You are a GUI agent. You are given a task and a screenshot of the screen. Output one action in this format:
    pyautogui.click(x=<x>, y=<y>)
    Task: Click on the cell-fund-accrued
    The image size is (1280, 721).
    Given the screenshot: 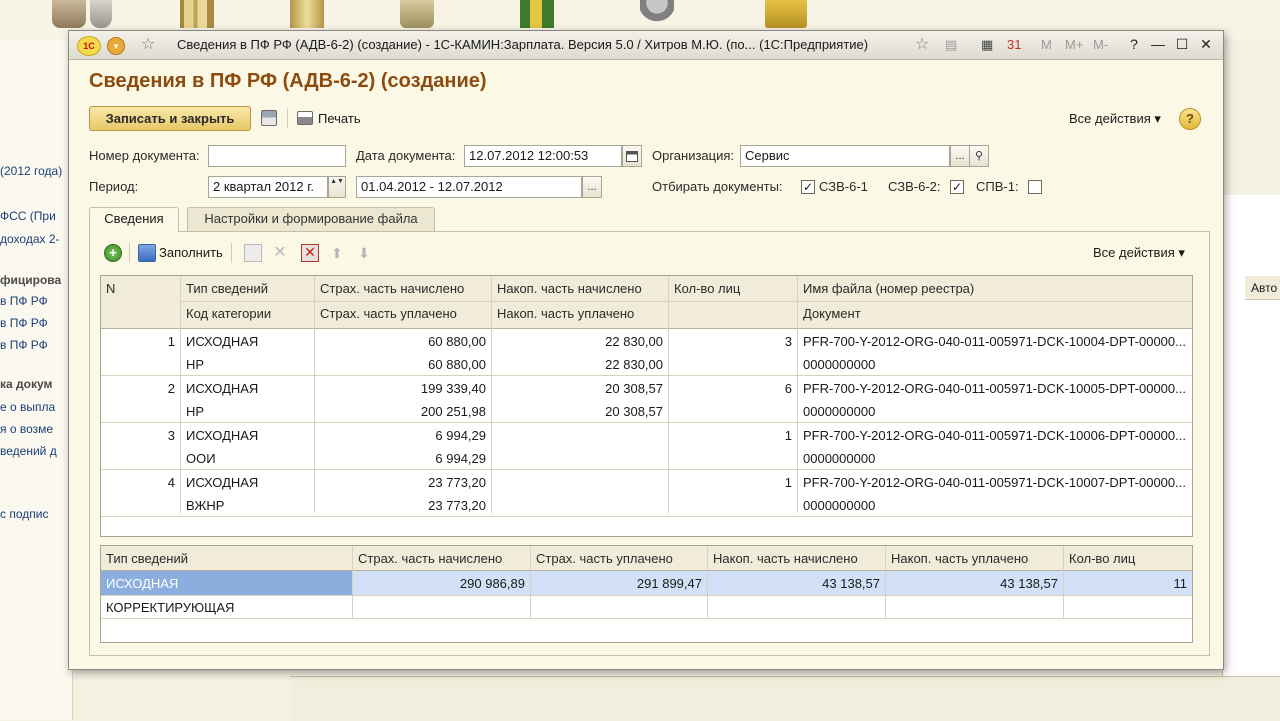 What is the action you would take?
    pyautogui.click(x=580, y=482)
    